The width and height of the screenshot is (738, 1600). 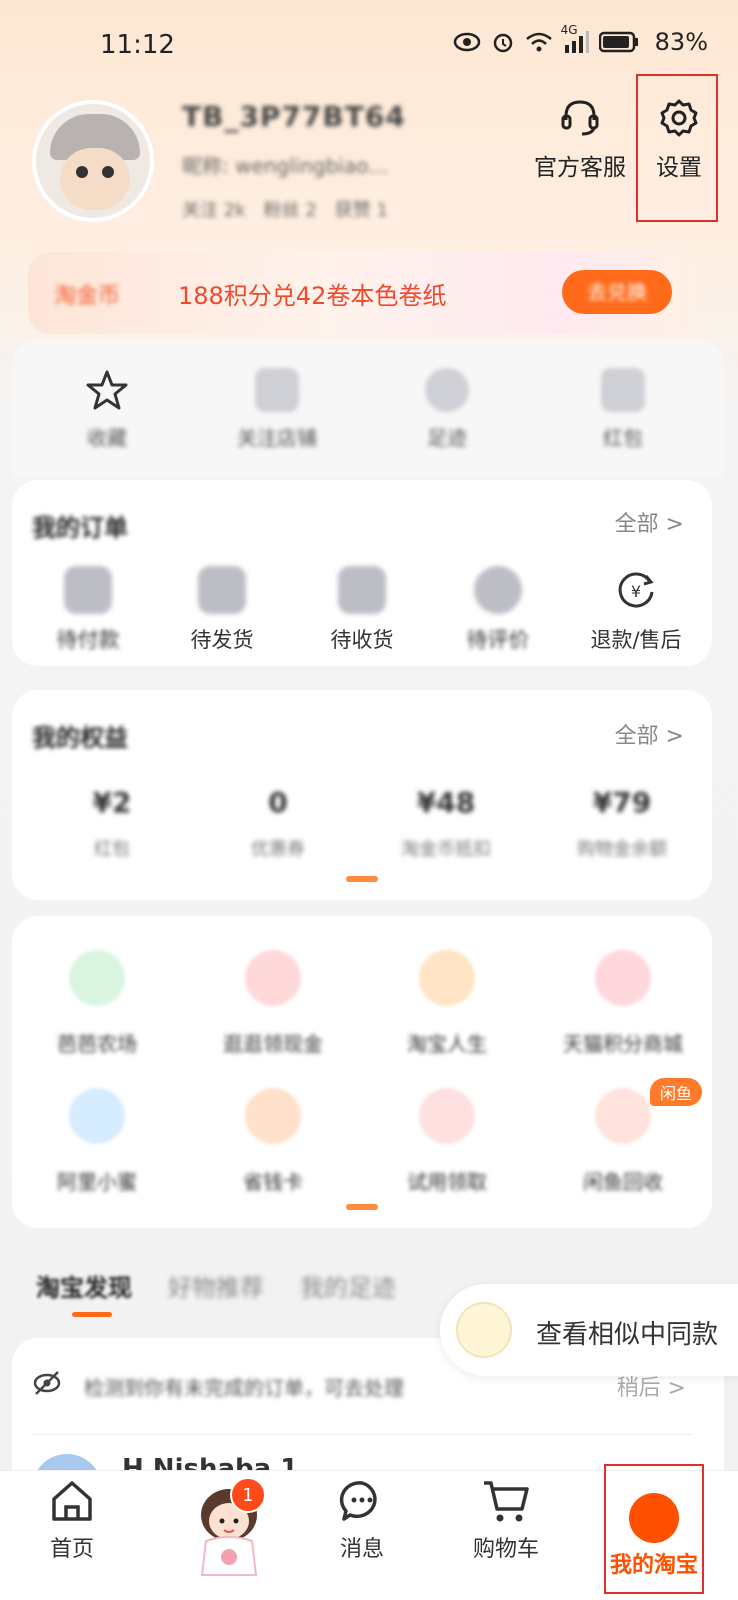 What do you see at coordinates (484, 1330) in the screenshot?
I see `cart-thumb-icon` at bounding box center [484, 1330].